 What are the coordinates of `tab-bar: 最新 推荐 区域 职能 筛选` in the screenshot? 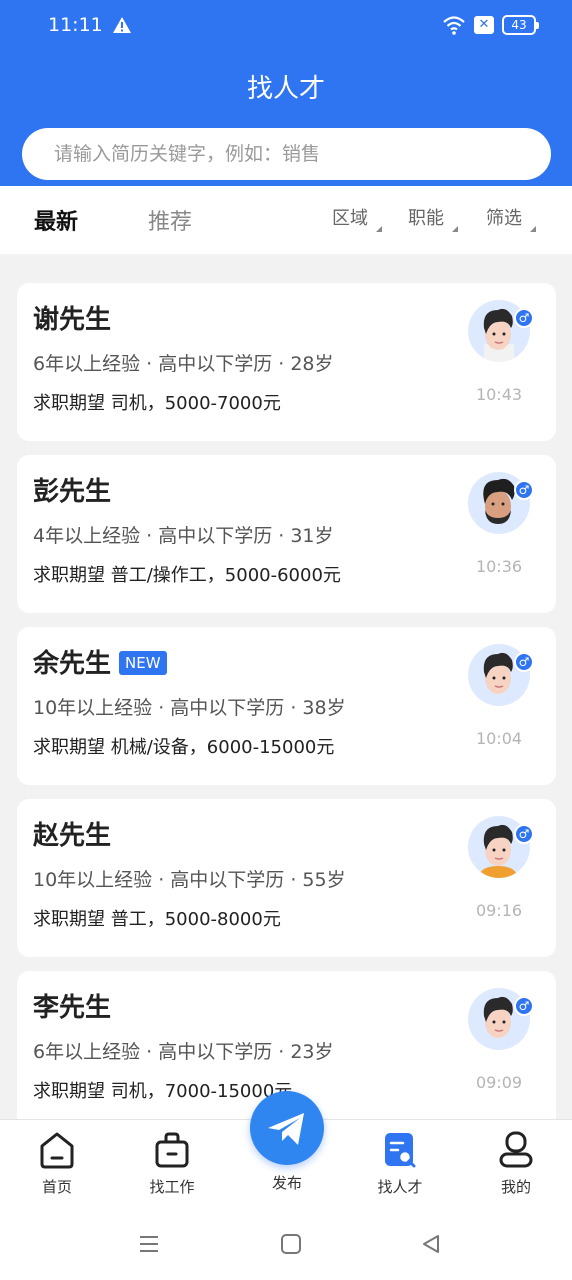 It's located at (286, 220).